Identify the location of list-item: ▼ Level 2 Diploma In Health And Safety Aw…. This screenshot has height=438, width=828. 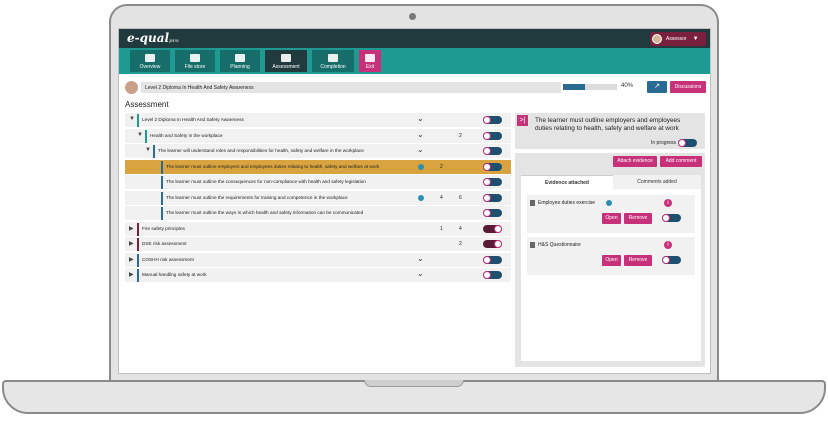
(318, 120).